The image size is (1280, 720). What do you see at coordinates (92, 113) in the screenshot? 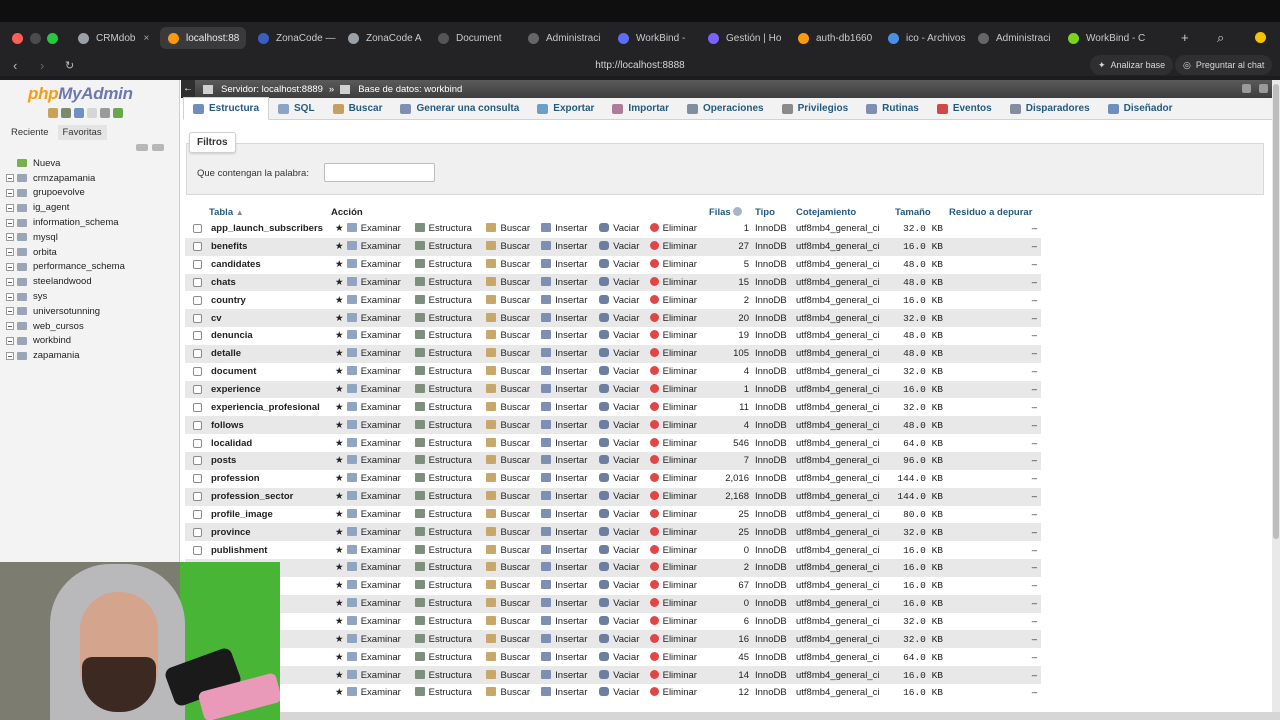
I see `docs-icon` at bounding box center [92, 113].